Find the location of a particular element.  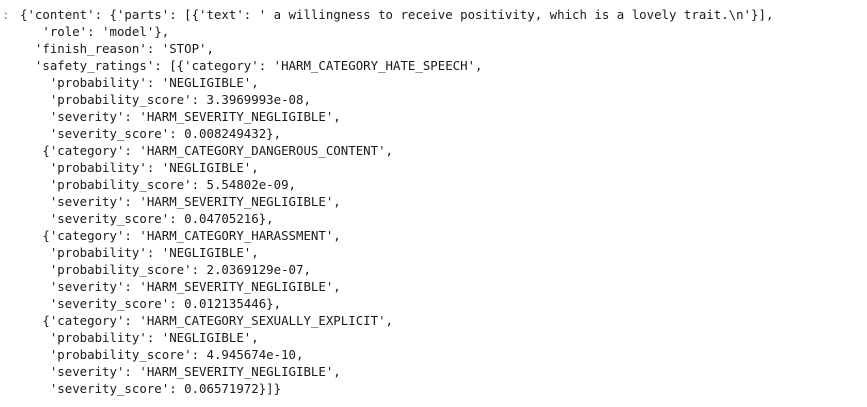

output-line: 'probability_score': 4.945674e-10, is located at coordinates (162, 354).